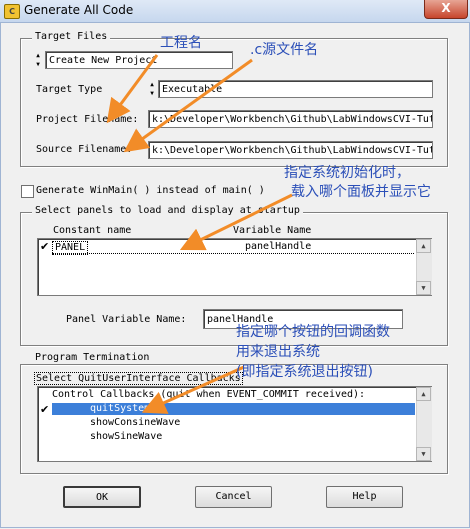 The height and width of the screenshot is (529, 470). Describe the element at coordinates (92, 357) in the screenshot. I see `termination-group-label: Program Termination` at that location.